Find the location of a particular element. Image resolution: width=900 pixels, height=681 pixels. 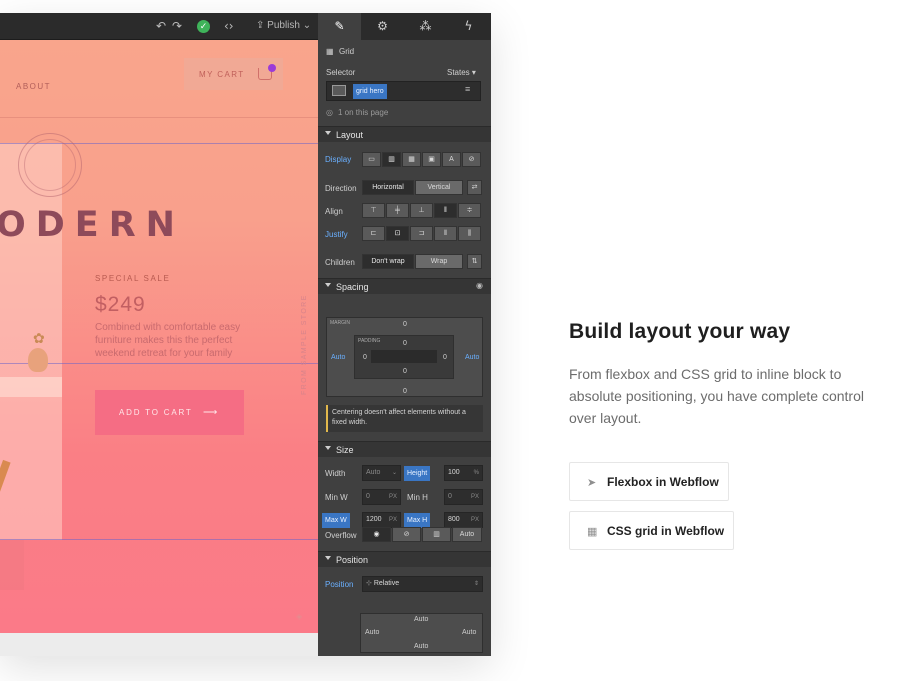

justify-between-button: ⫴ is located at coordinates (445, 233).